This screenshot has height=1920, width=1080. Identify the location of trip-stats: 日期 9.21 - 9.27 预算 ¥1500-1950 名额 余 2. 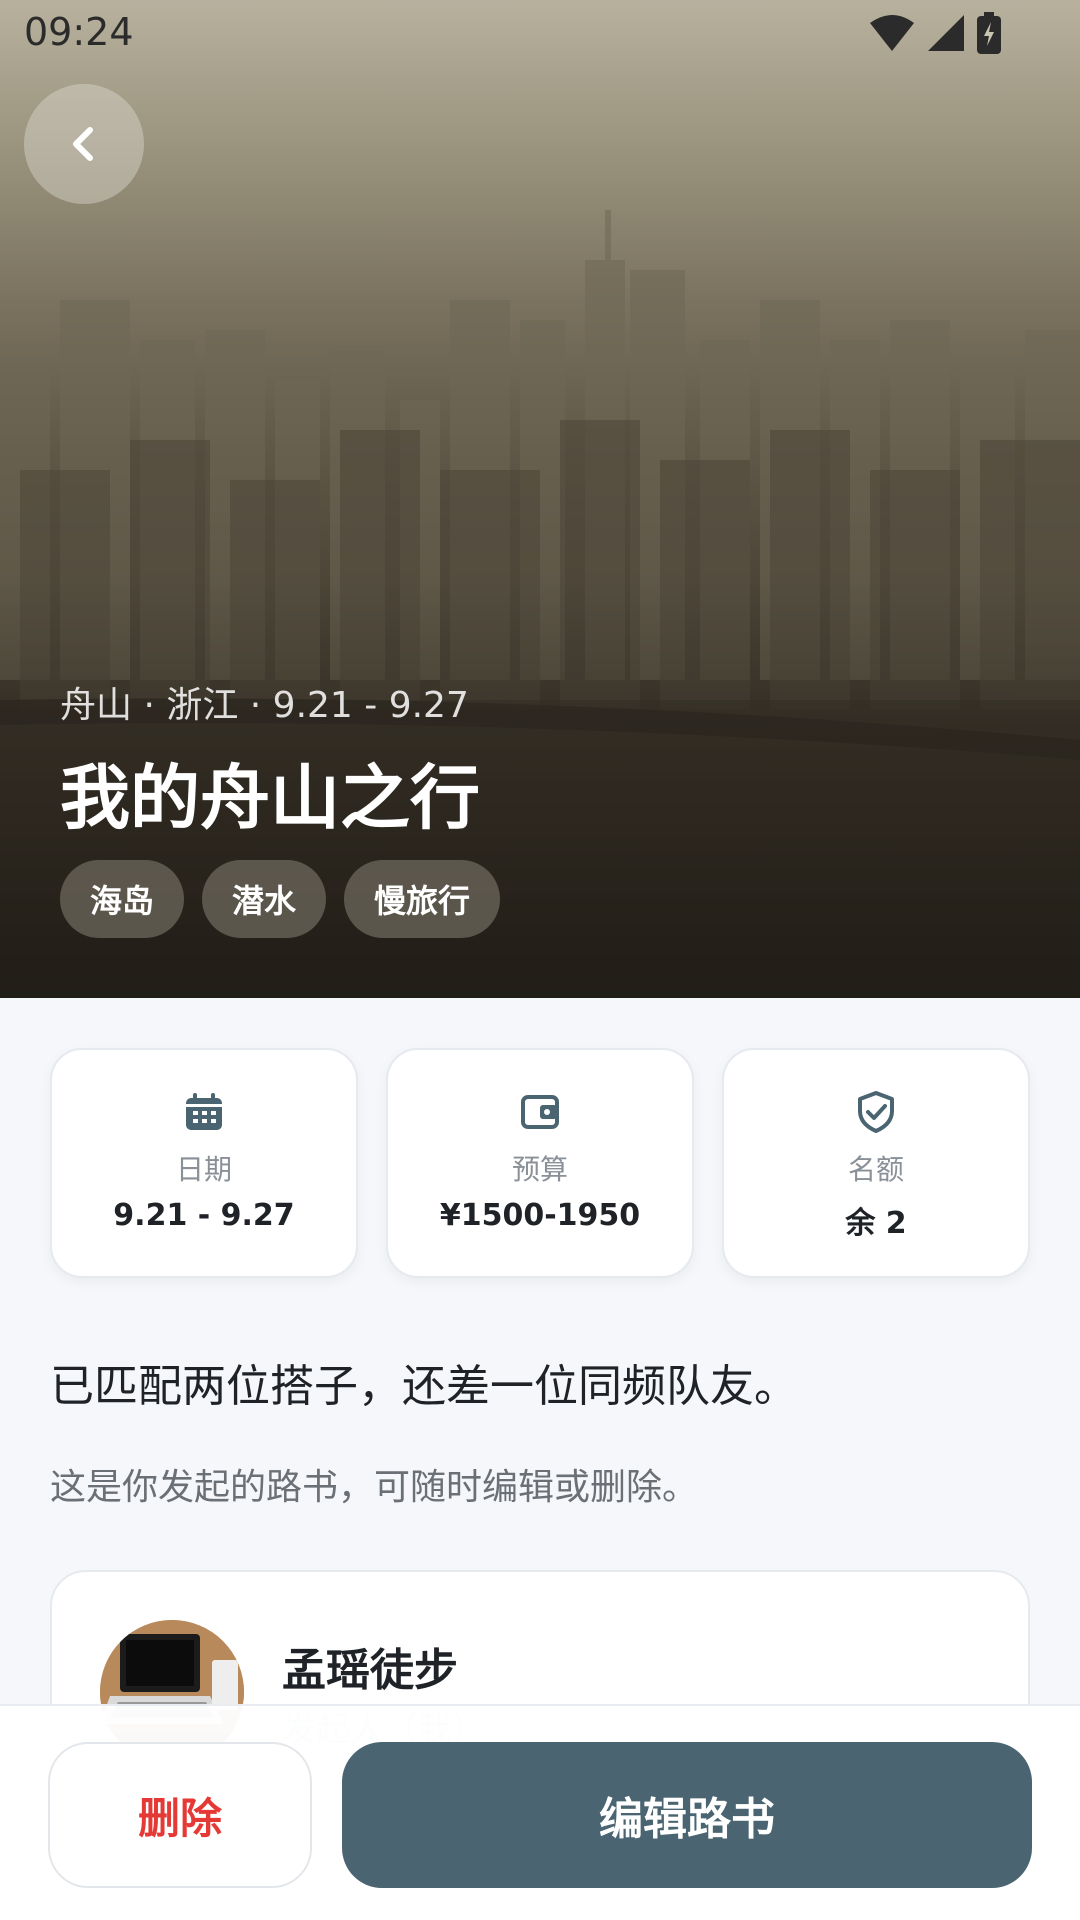
(540, 1163).